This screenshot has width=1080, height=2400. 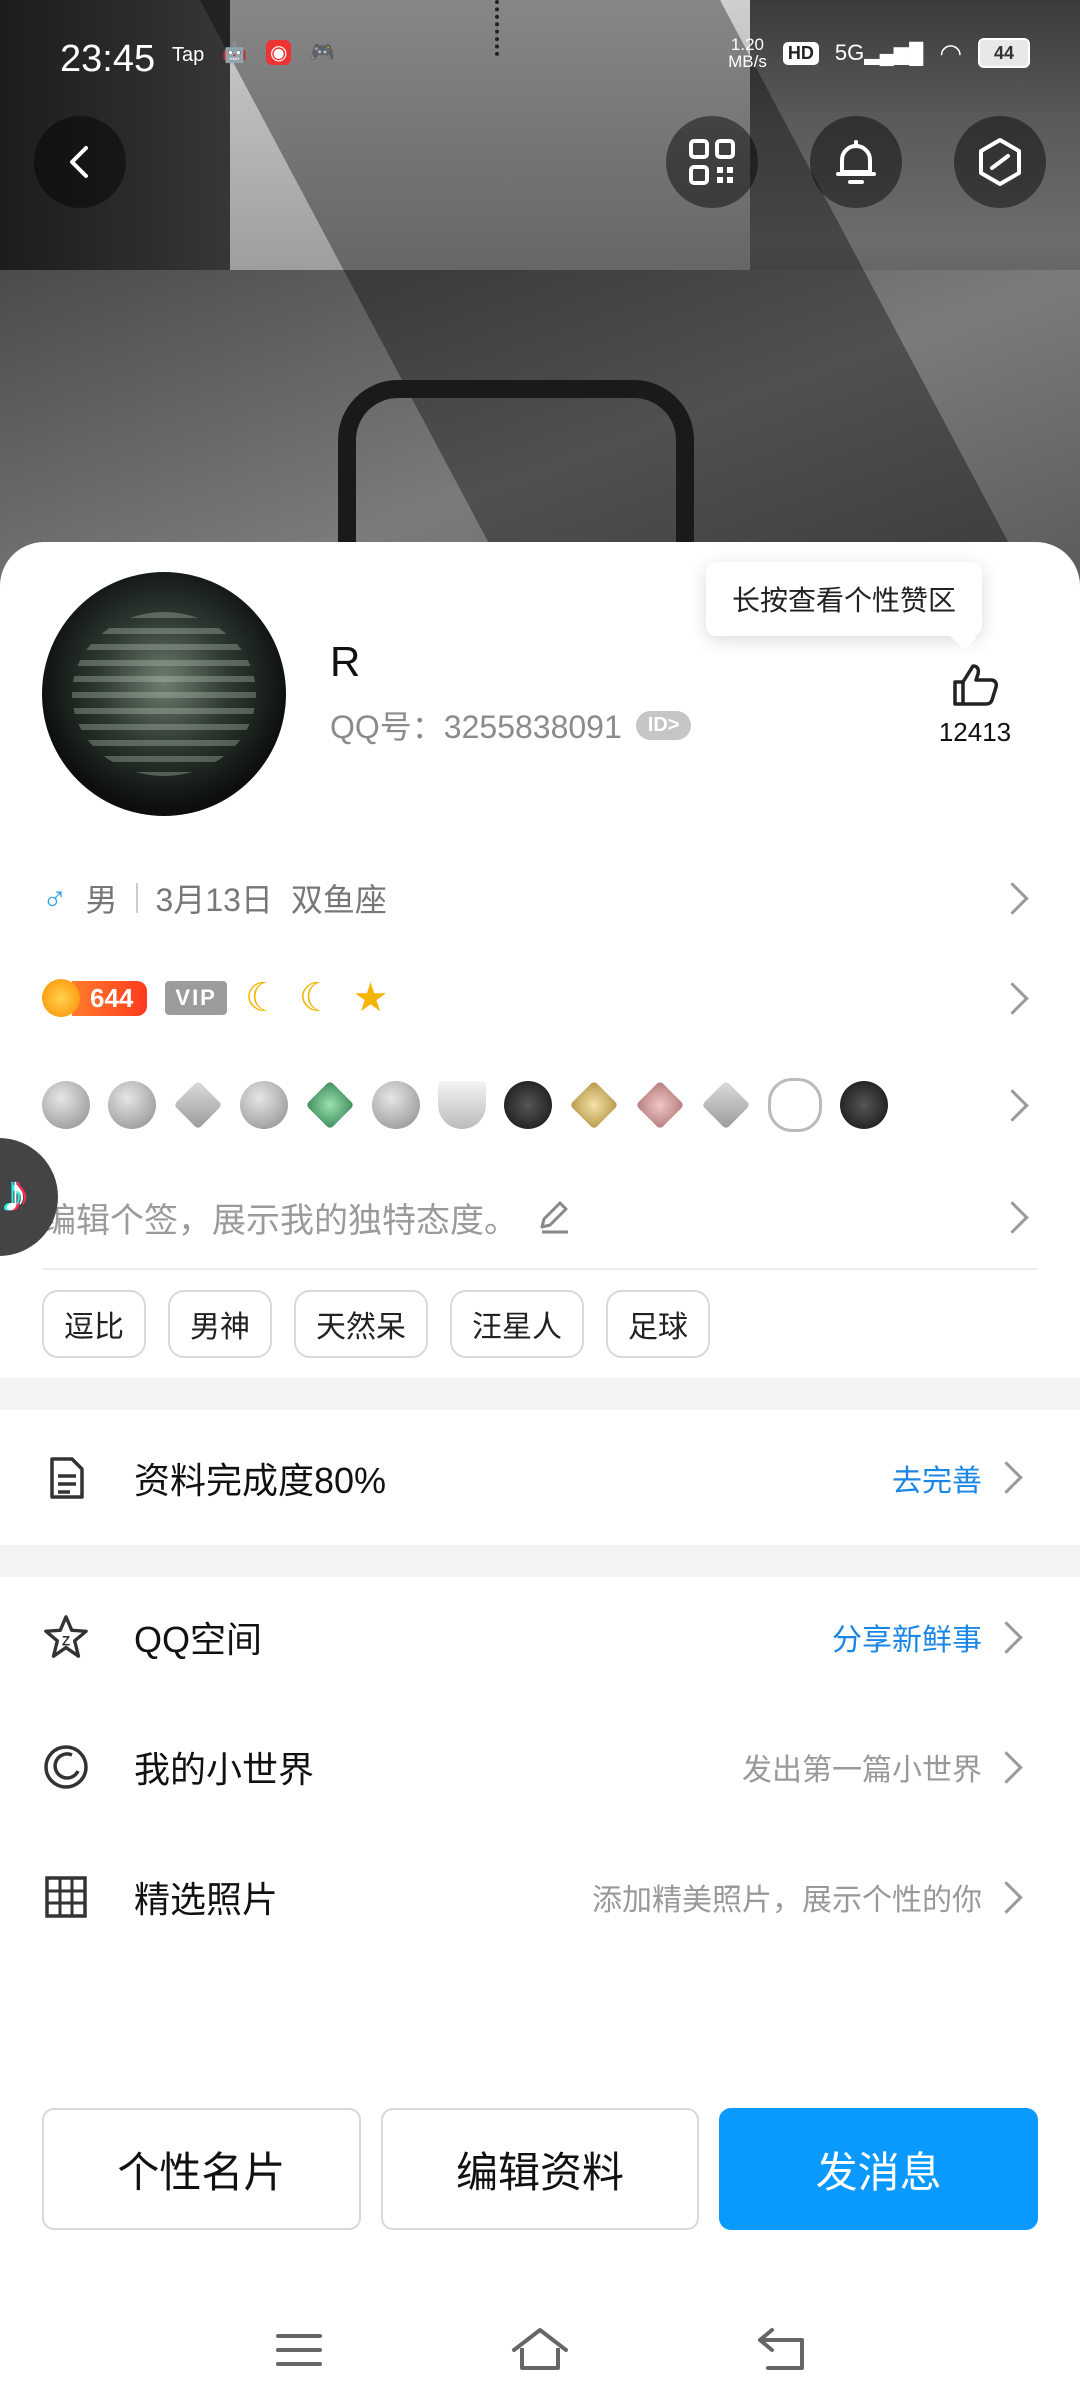 I want to click on edit-profile-button: 编辑资料, so click(x=540, y=2169).